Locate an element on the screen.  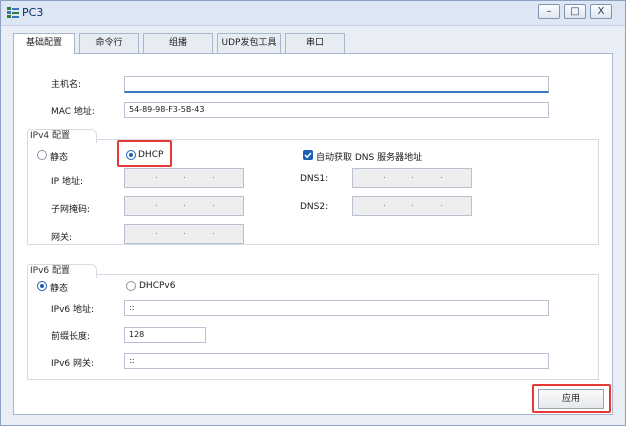
ip-address-label: IP 地址: is located at coordinates (67, 182).